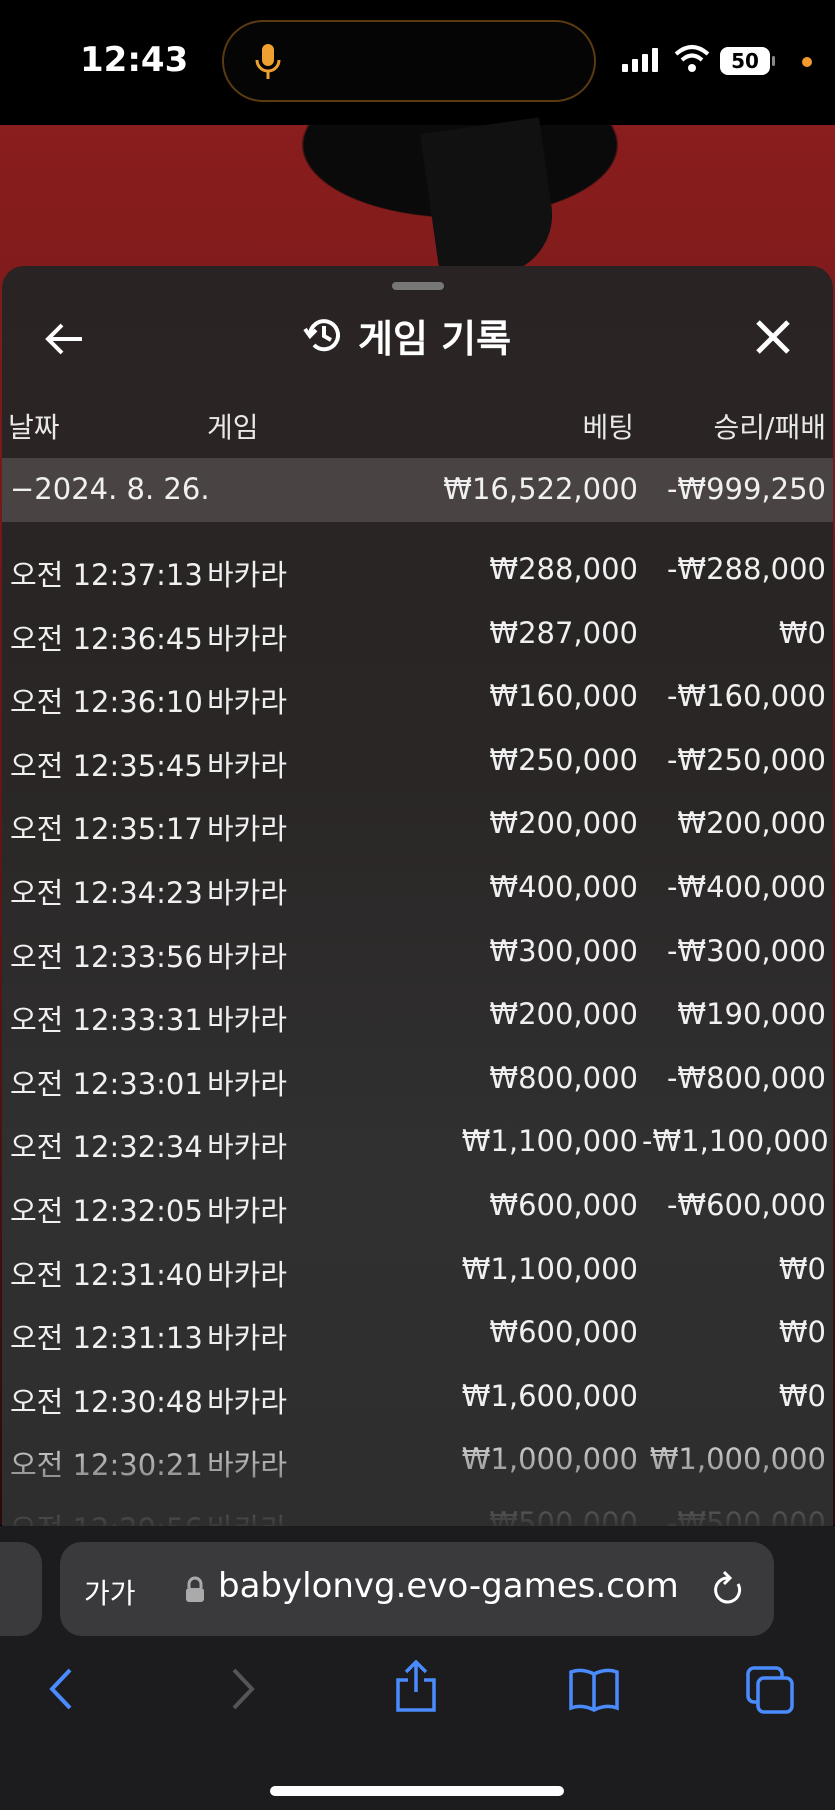  What do you see at coordinates (417, 638) in the screenshot?
I see `history-row: 오전 12:36:45 바카라 ₩287,000 ₩0` at bounding box center [417, 638].